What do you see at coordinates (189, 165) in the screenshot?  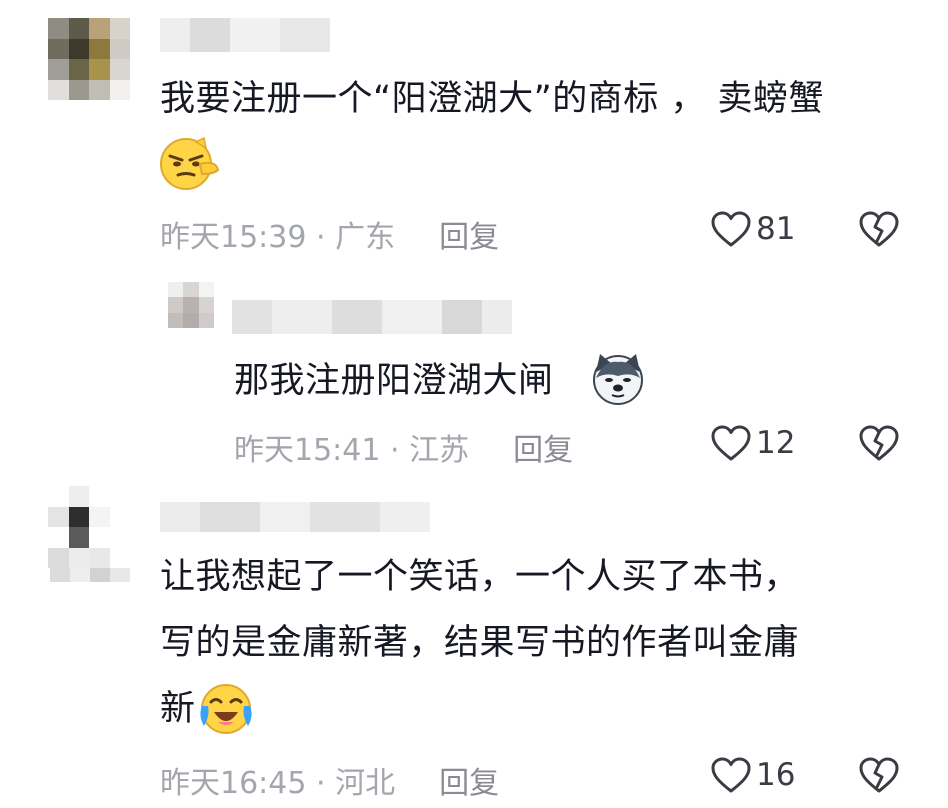 I see `smirk-pointing-emoji` at bounding box center [189, 165].